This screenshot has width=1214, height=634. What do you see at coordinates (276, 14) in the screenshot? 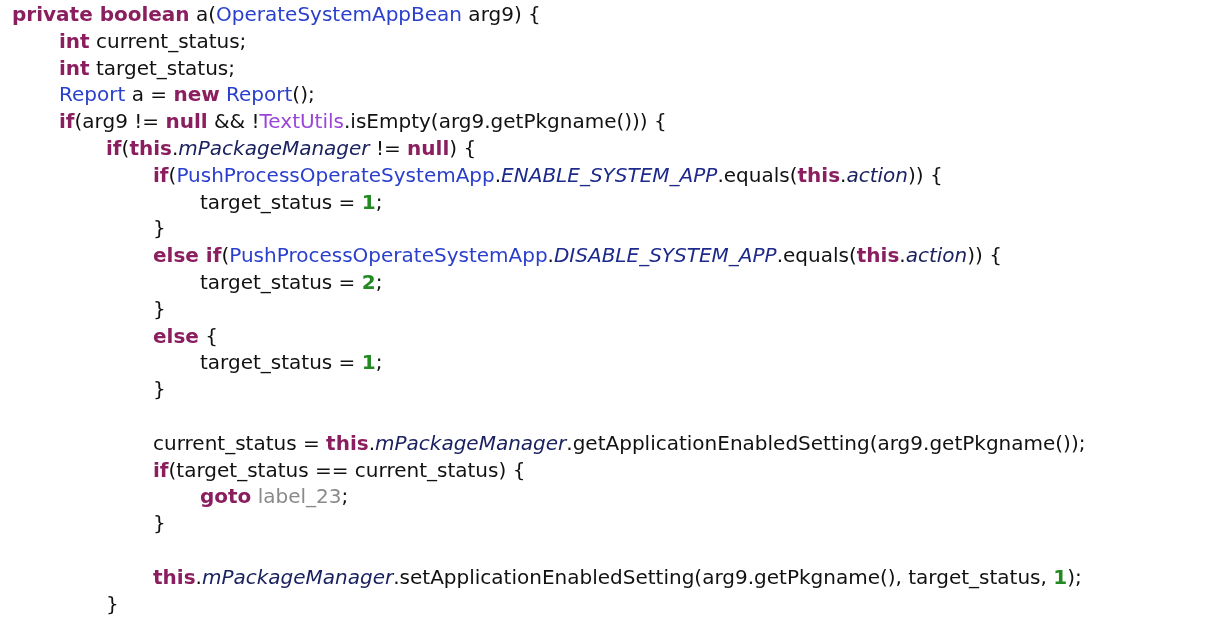
I see `code-line: private boolean a(OperateSystemAppBean arg9) {` at bounding box center [276, 14].